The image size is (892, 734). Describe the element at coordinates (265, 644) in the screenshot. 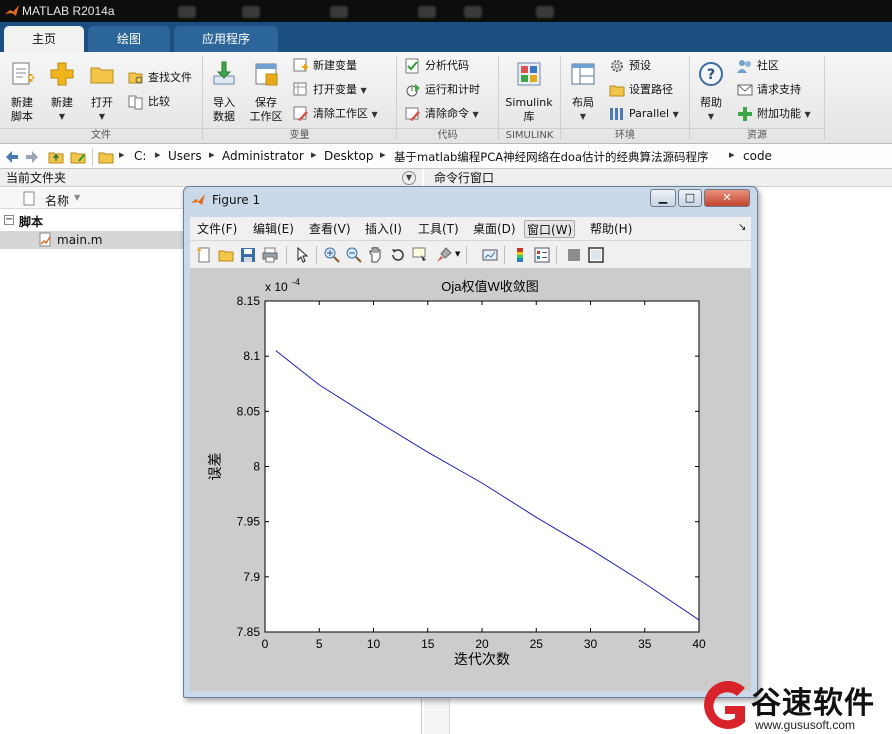

I see `x-tick-label: 0` at that location.